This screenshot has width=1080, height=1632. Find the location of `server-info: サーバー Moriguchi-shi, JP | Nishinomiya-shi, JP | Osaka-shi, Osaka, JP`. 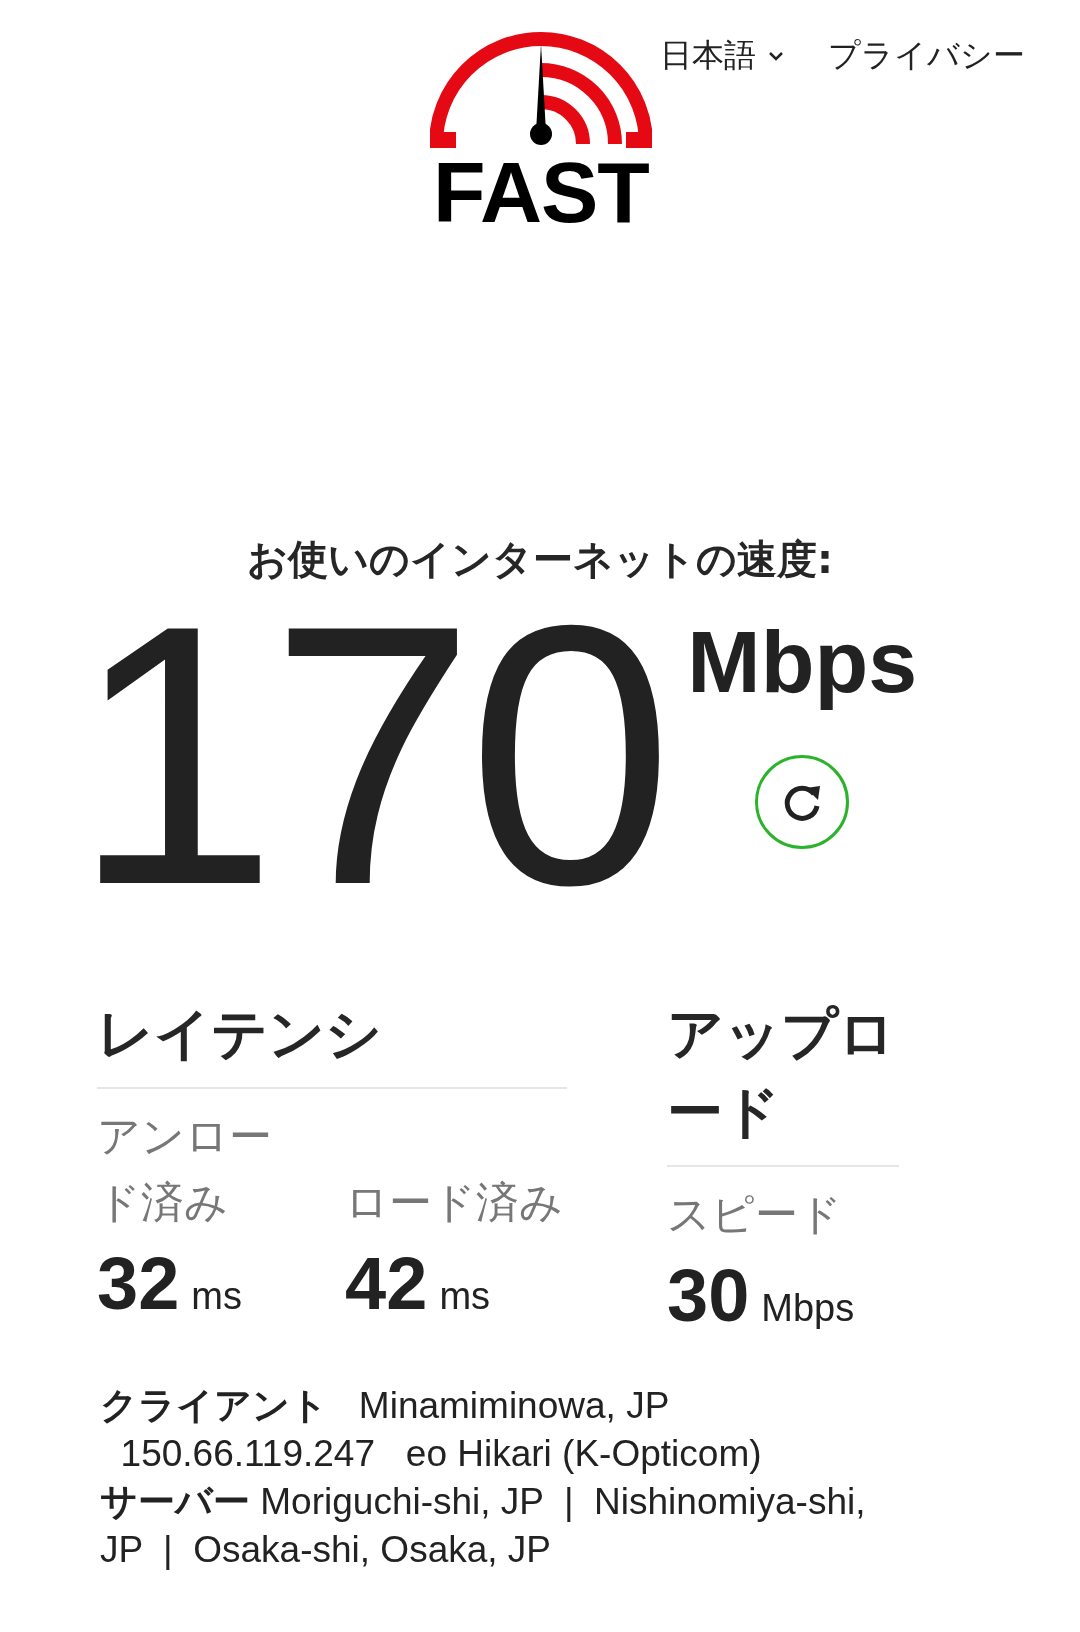

server-info: サーバー Moriguchi-shi, JP | Nishinomiya-shi, JP | Osaka-shi, Osaka, JP is located at coordinates (483, 1525).